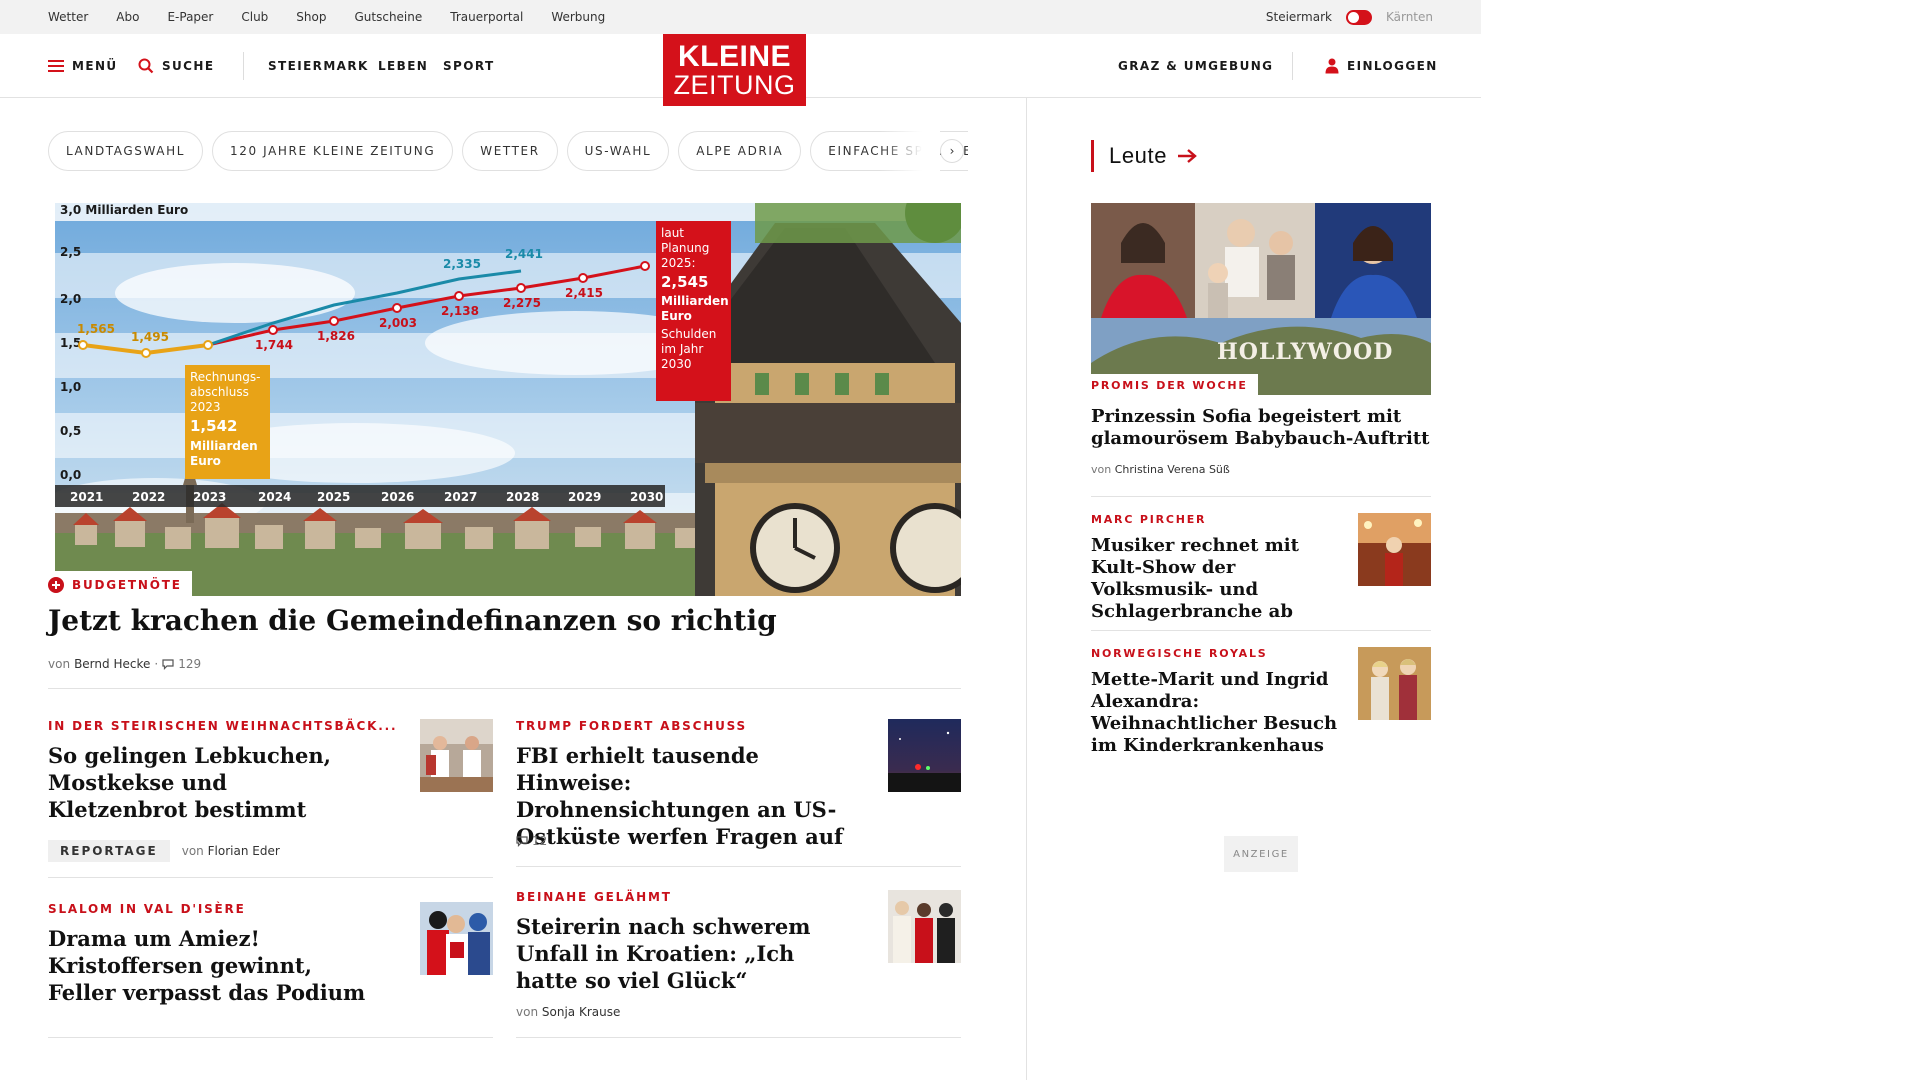  What do you see at coordinates (333, 497) in the screenshot?
I see `year-2025: 2025` at bounding box center [333, 497].